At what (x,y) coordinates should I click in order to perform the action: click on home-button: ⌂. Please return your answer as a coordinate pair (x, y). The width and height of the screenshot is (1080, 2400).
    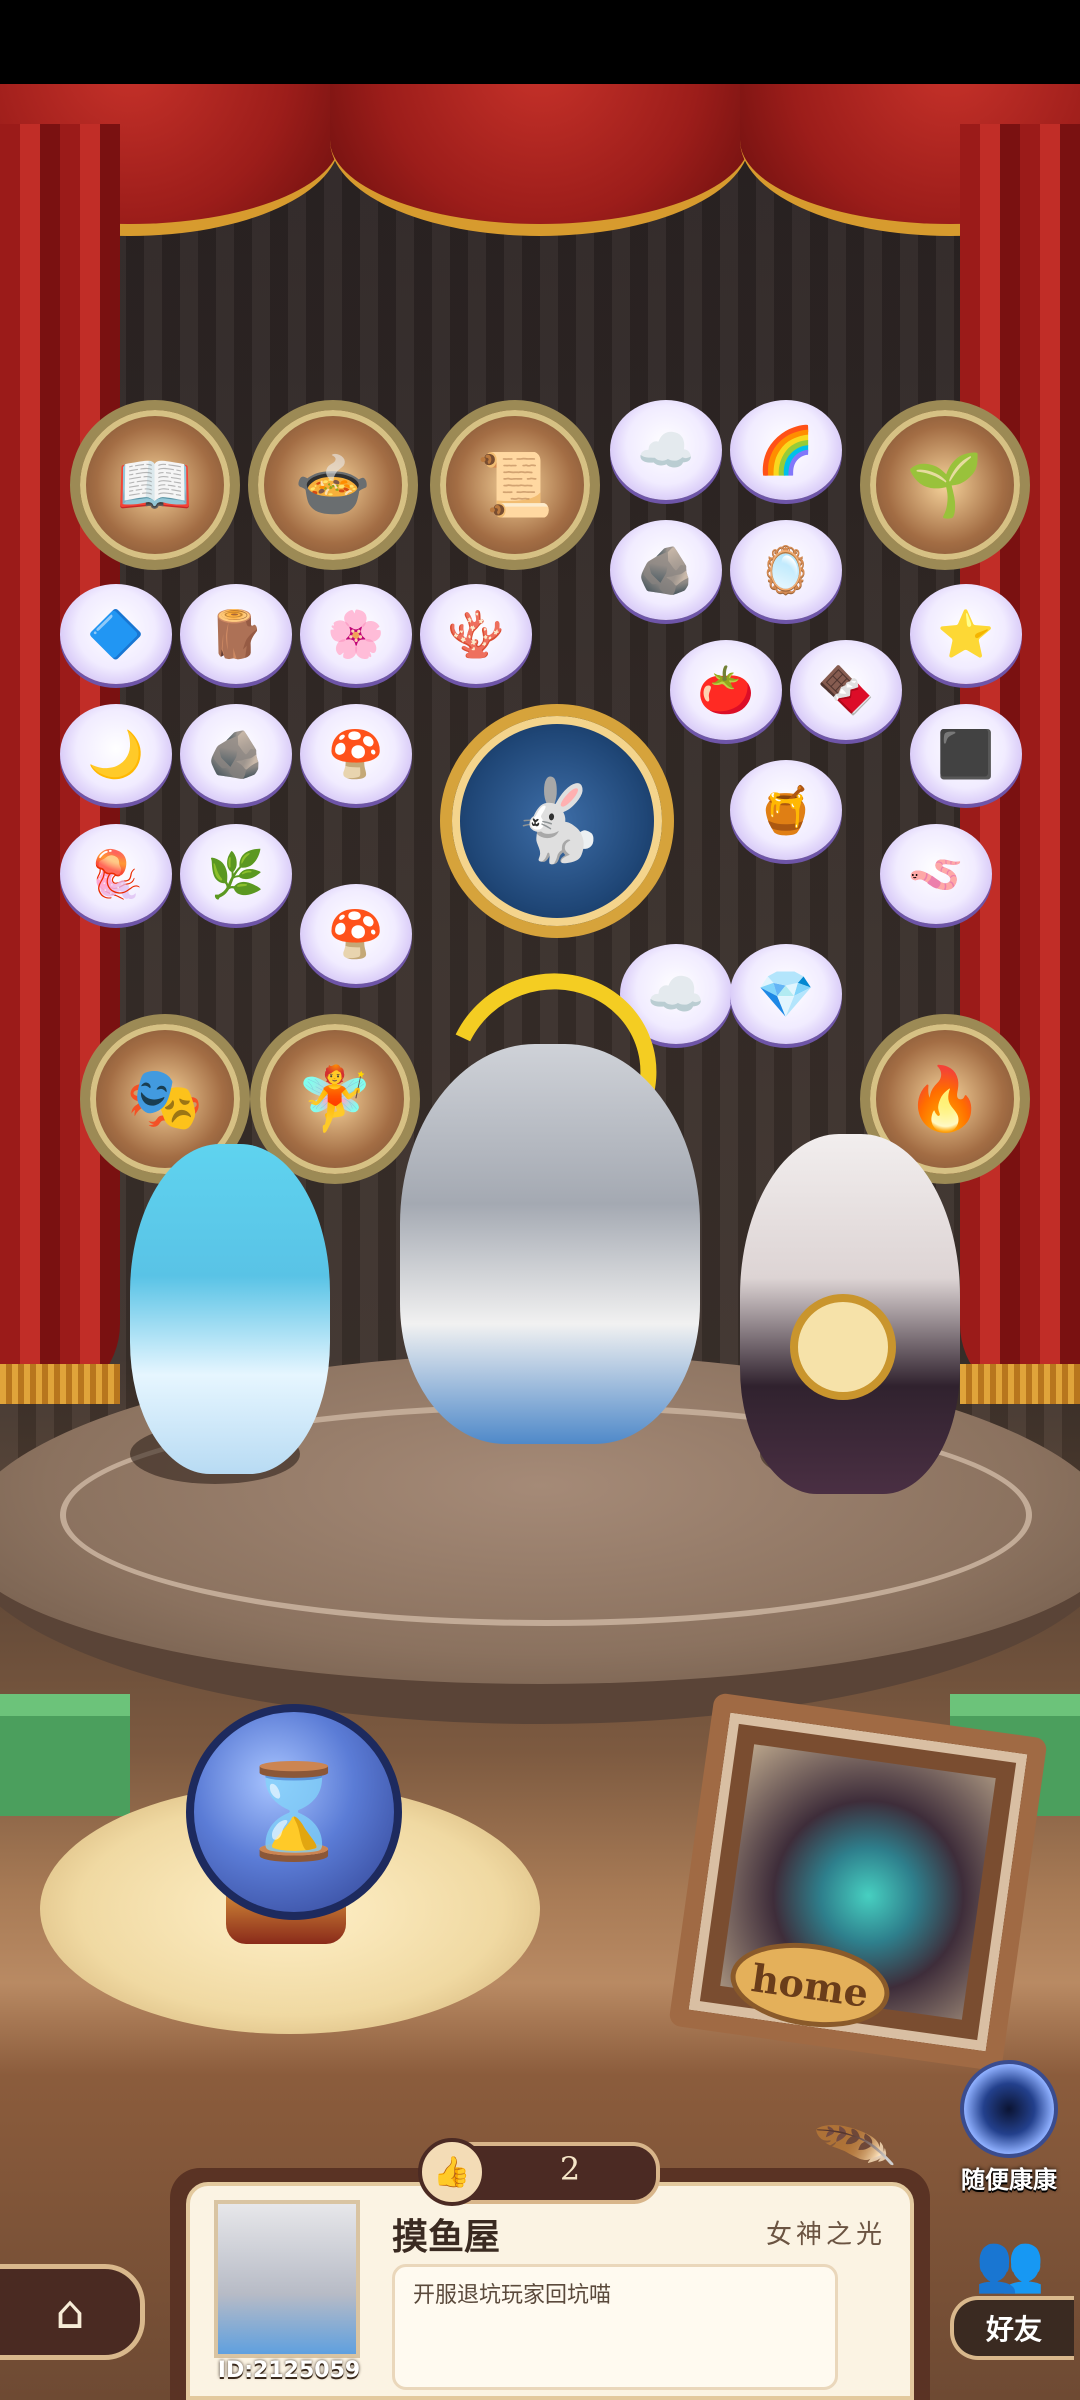
    Looking at the image, I should click on (72, 2312).